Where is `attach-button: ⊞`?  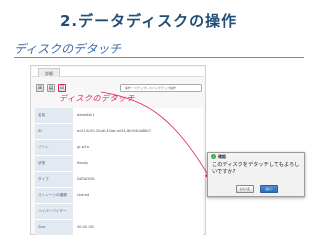 attach-button: ⊞ is located at coordinates (40, 88).